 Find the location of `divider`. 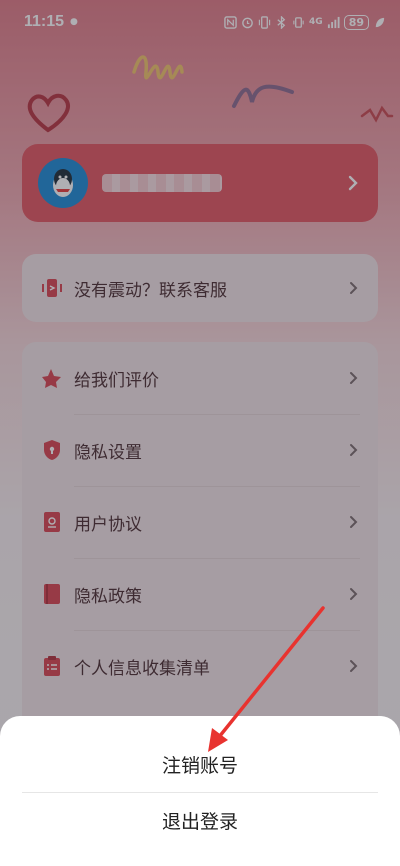

divider is located at coordinates (200, 792).